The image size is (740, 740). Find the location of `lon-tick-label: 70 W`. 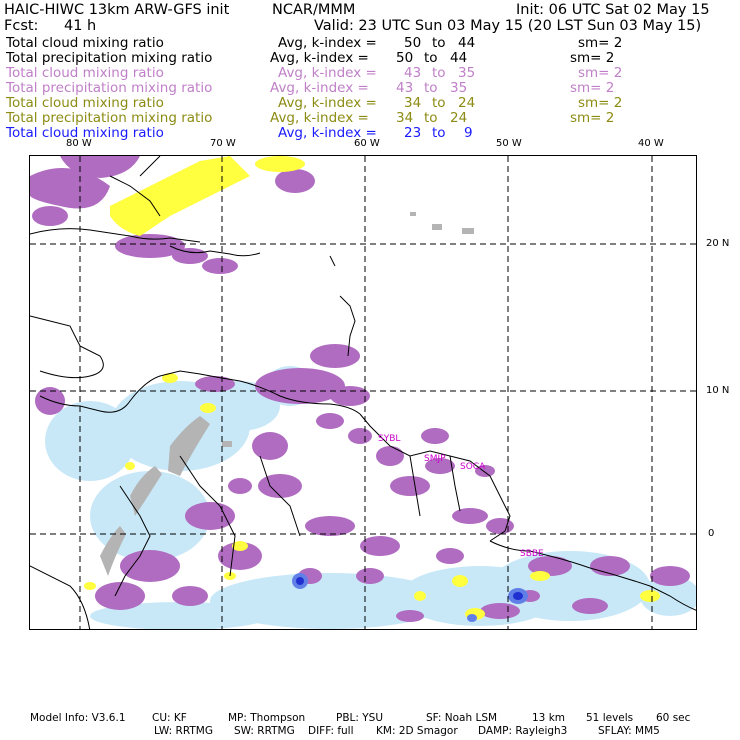

lon-tick-label: 70 W is located at coordinates (223, 143).